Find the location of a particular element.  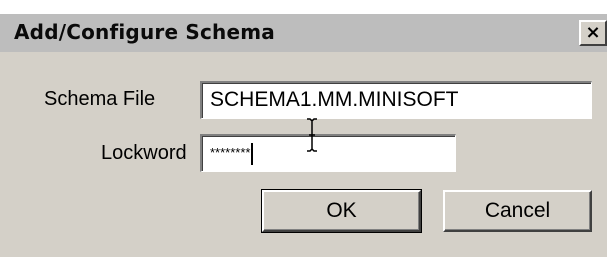

close-button: × is located at coordinates (593, 33).